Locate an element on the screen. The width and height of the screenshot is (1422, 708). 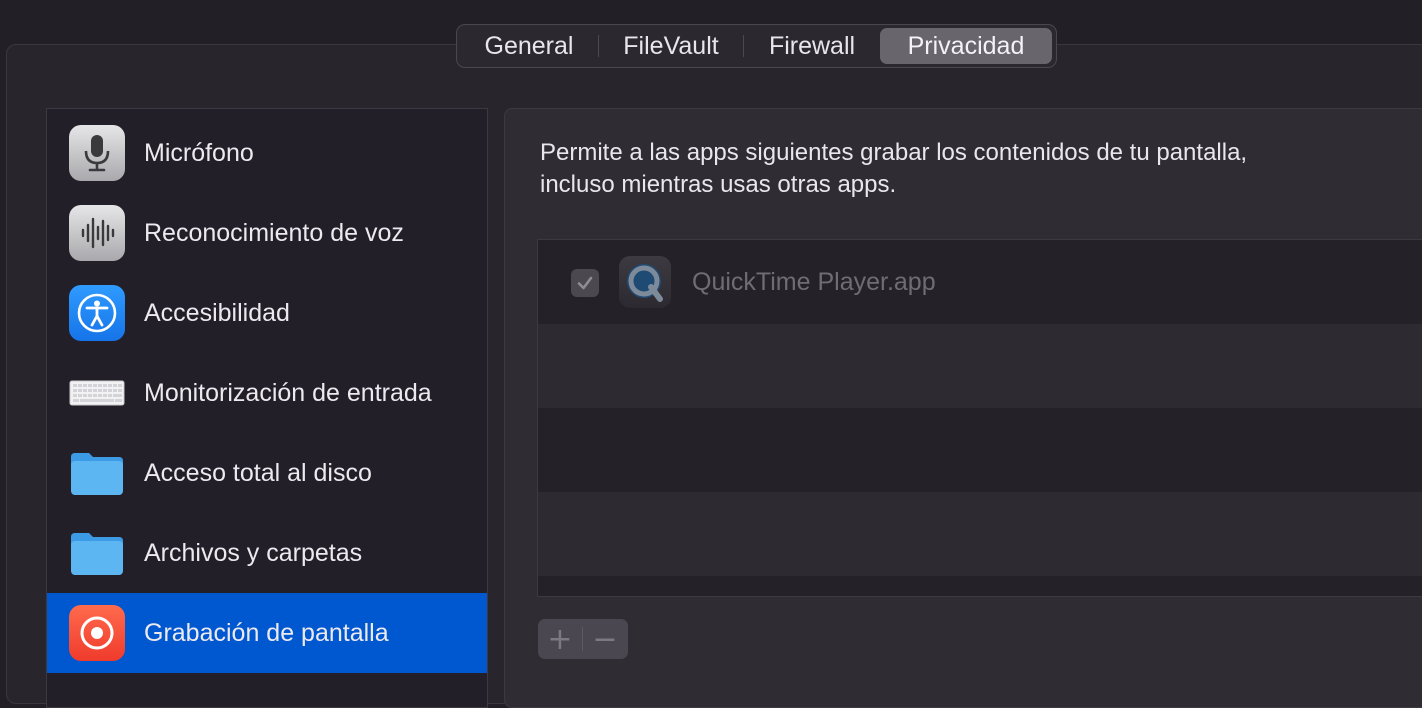
tab-firewall-label: Firewall is located at coordinates (812, 45).